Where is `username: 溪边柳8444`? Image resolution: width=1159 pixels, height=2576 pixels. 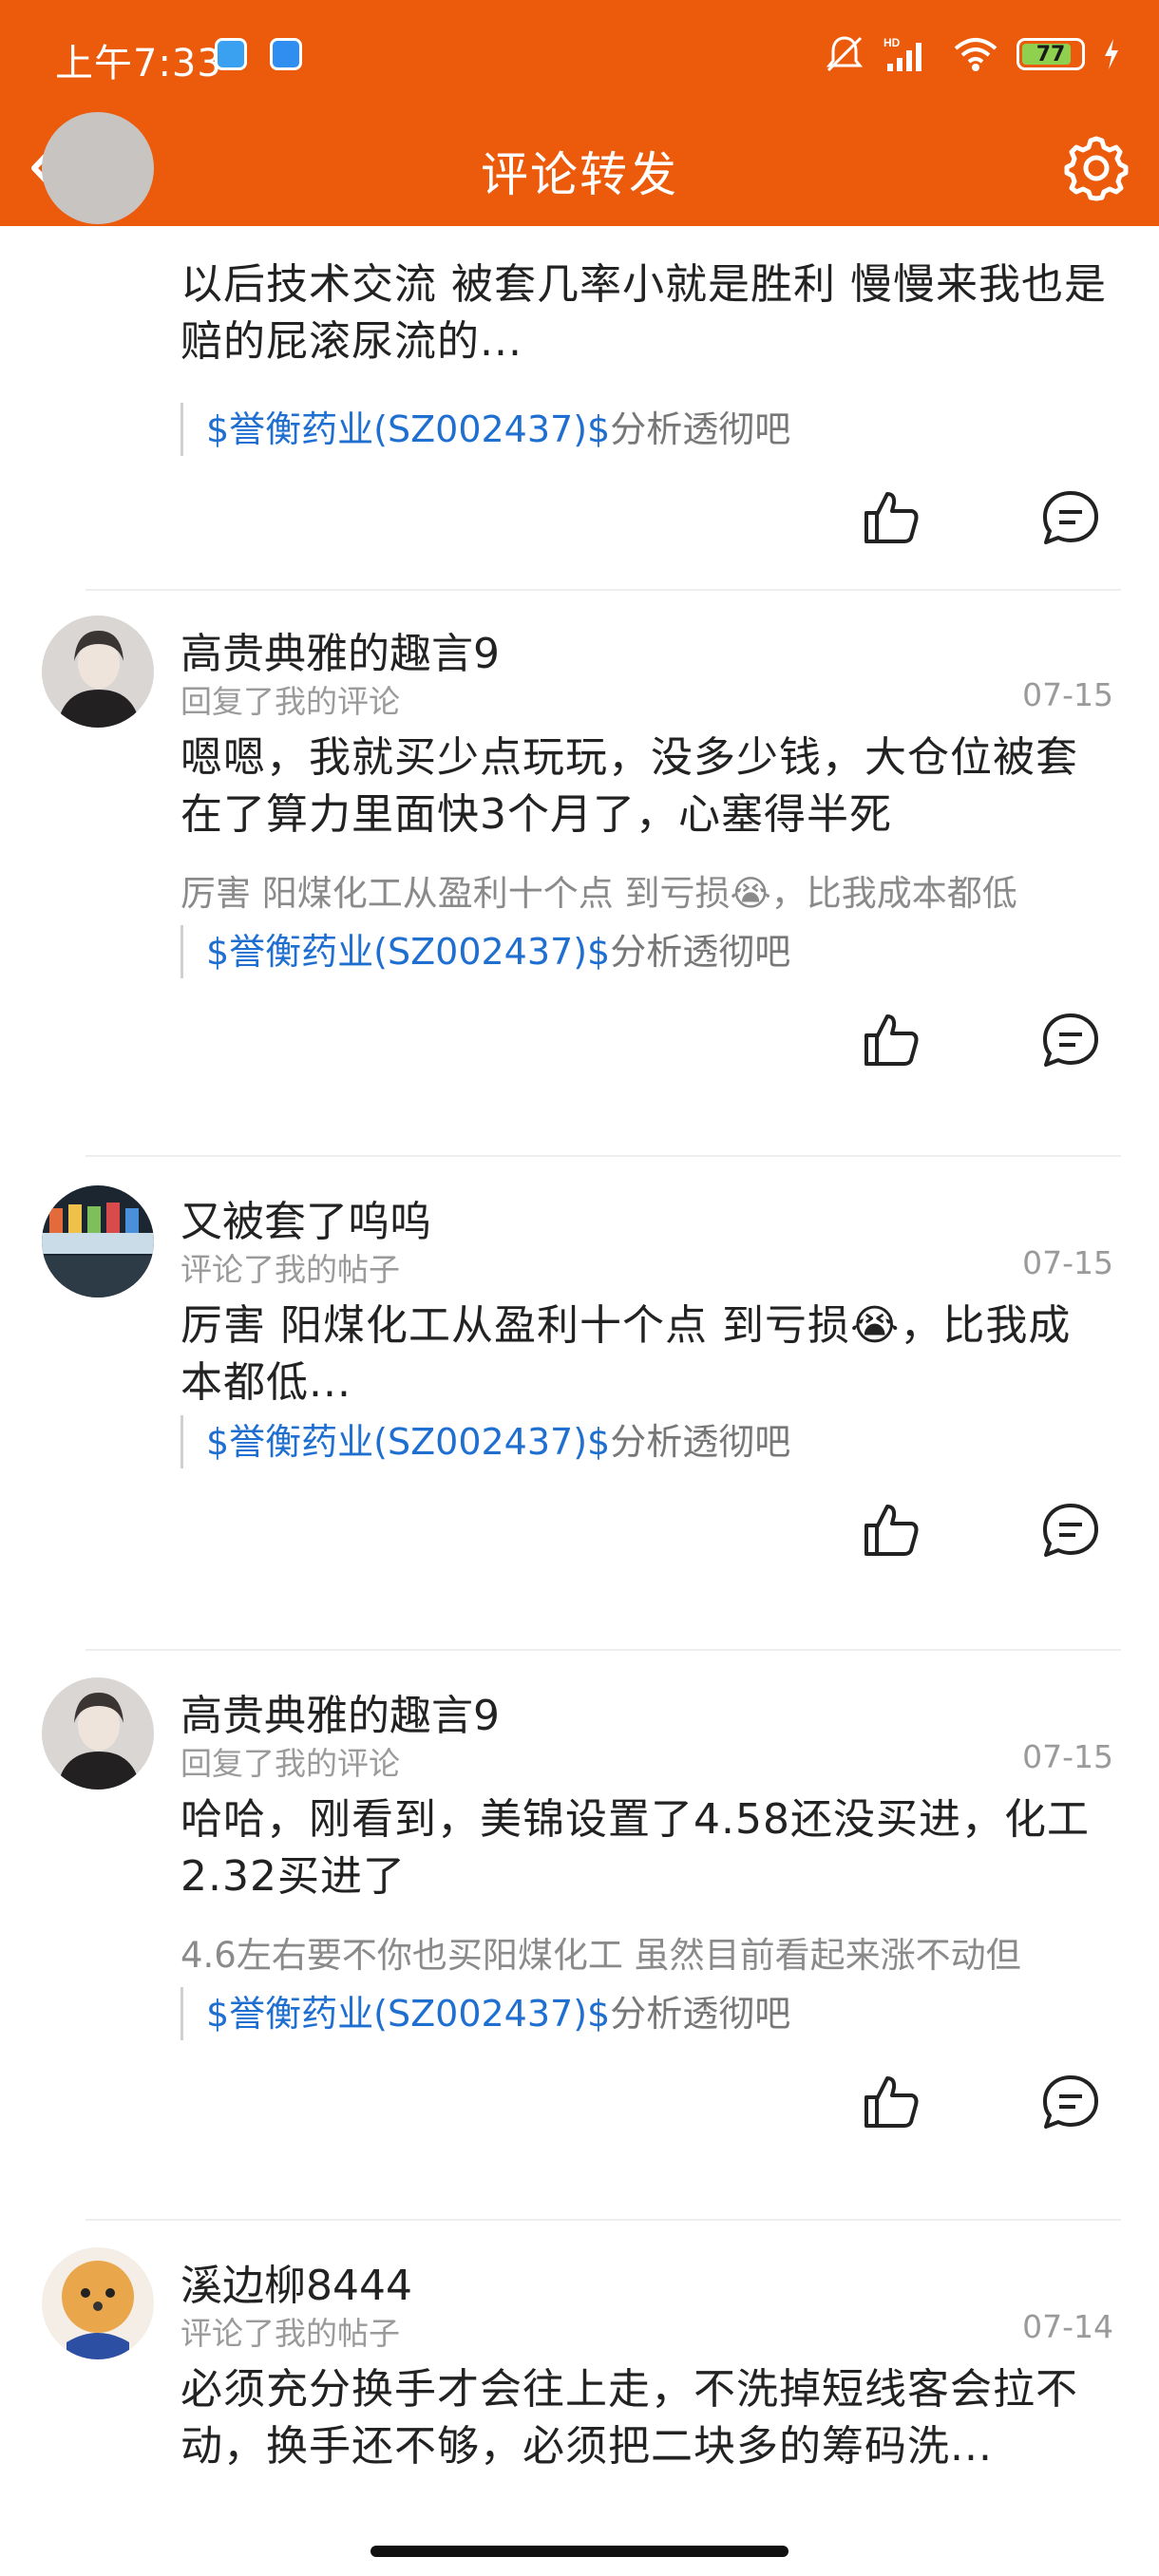
username: 溪边柳8444 is located at coordinates (296, 2281).